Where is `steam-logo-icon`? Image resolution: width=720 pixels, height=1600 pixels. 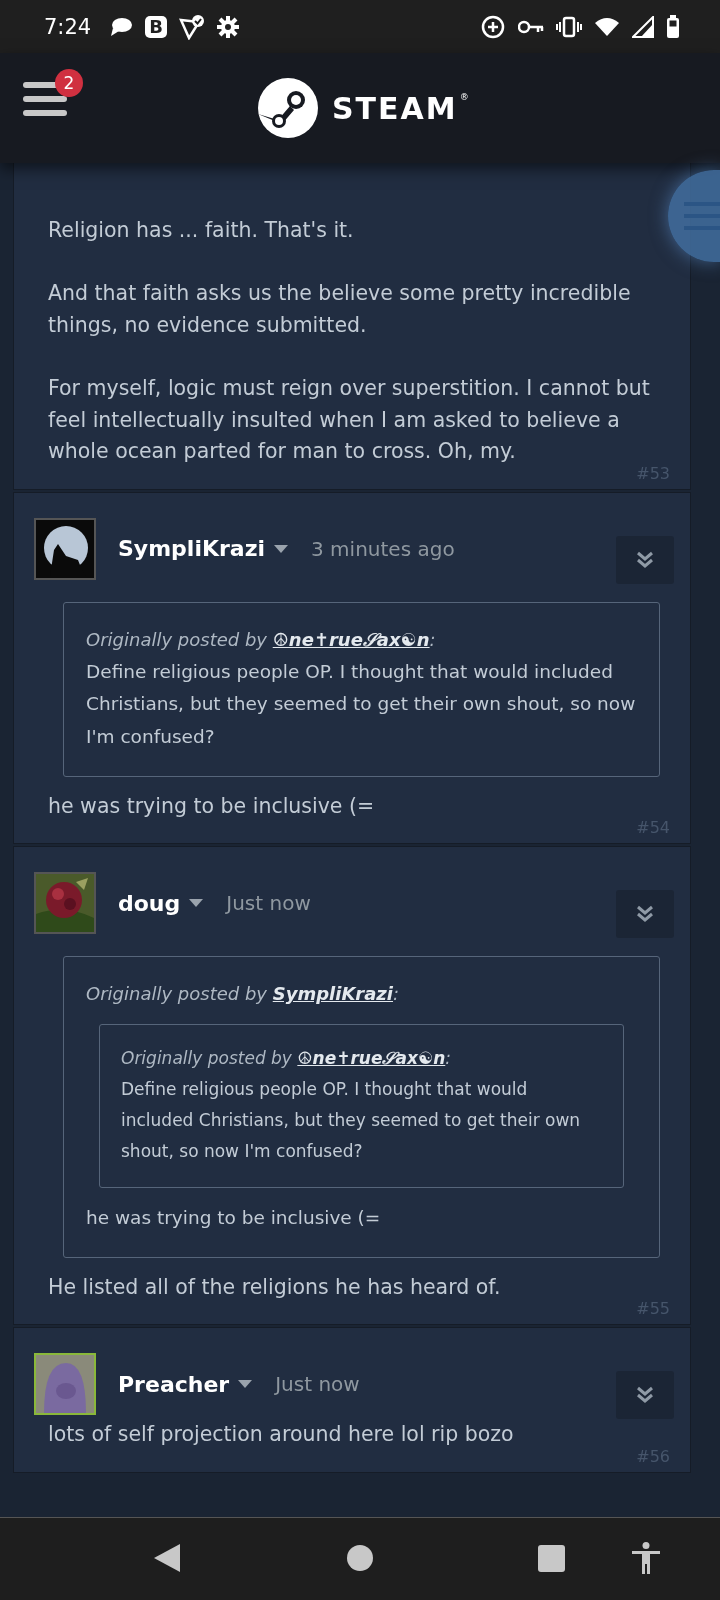 steam-logo-icon is located at coordinates (288, 108).